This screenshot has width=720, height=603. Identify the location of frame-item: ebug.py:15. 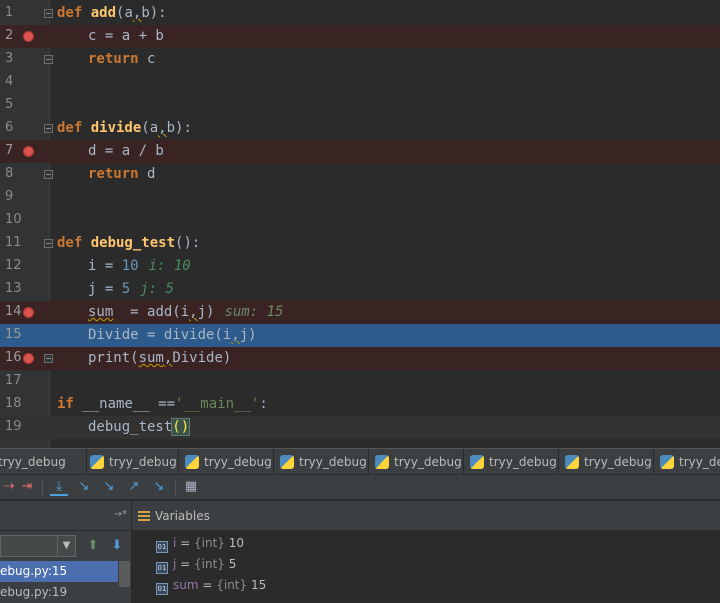
(59, 571).